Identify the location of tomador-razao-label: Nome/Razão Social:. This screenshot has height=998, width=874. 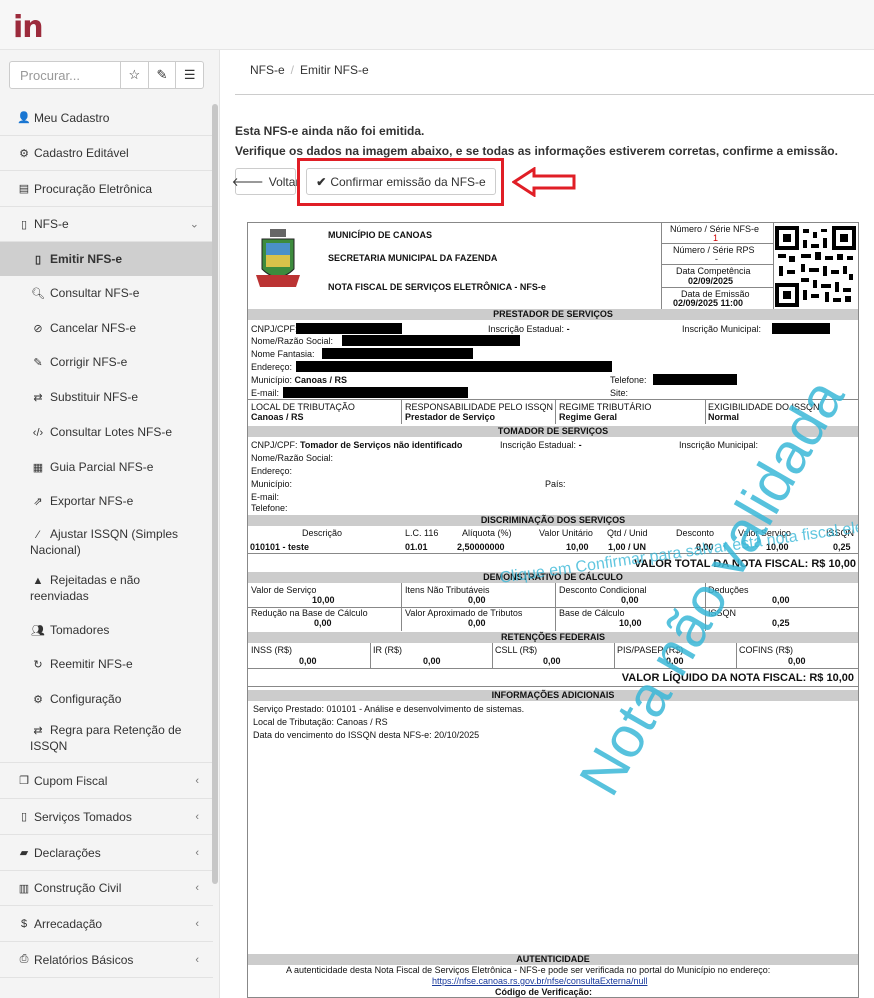
(292, 458).